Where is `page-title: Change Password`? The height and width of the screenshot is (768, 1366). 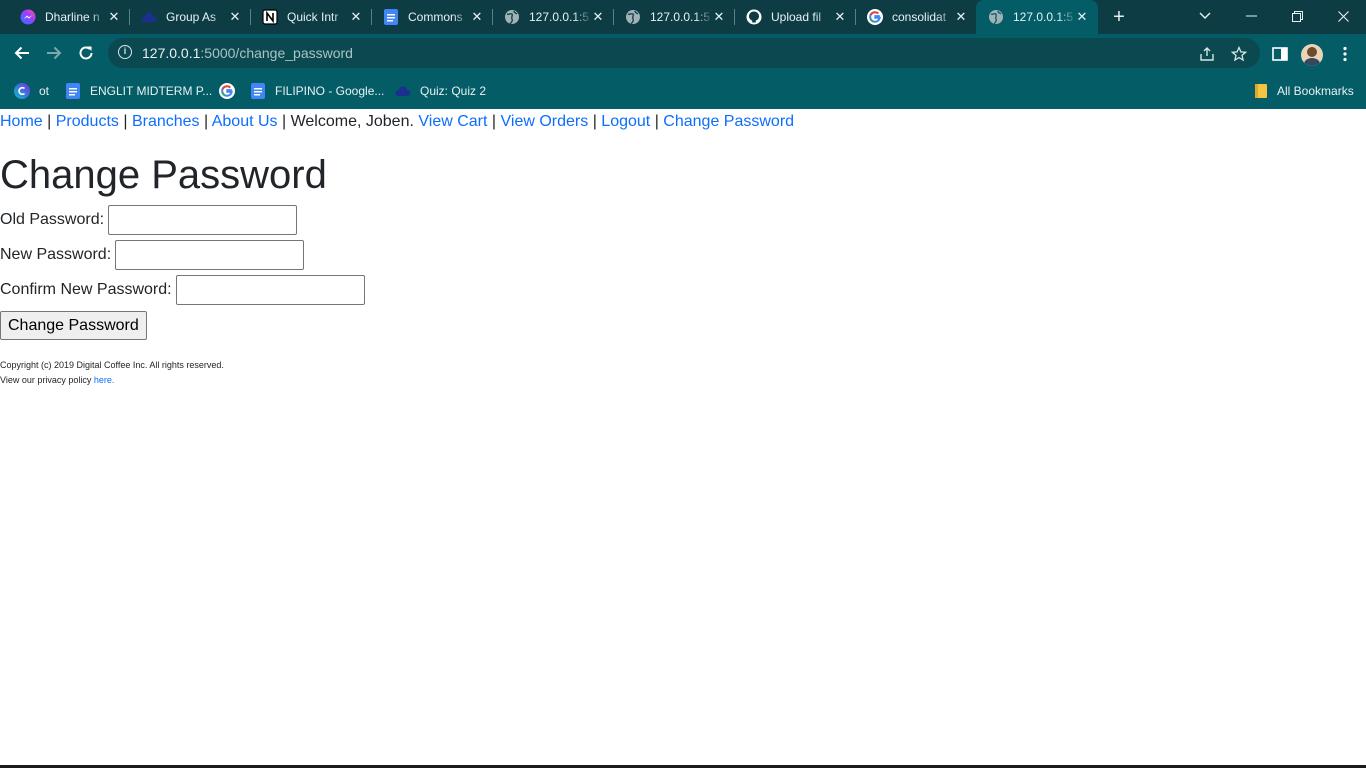 page-title: Change Password is located at coordinates (163, 175).